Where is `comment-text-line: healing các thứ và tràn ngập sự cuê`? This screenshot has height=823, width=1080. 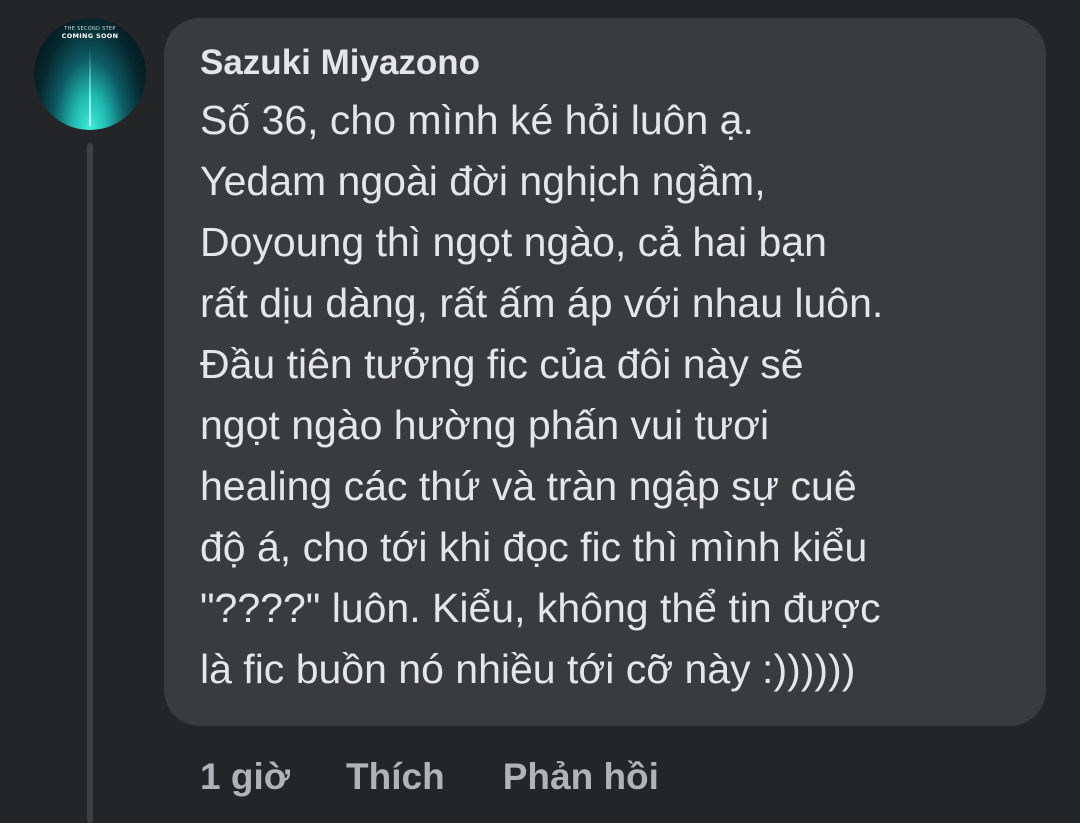
comment-text-line: healing các thứ và tràn ngập sự cuê is located at coordinates (528, 486).